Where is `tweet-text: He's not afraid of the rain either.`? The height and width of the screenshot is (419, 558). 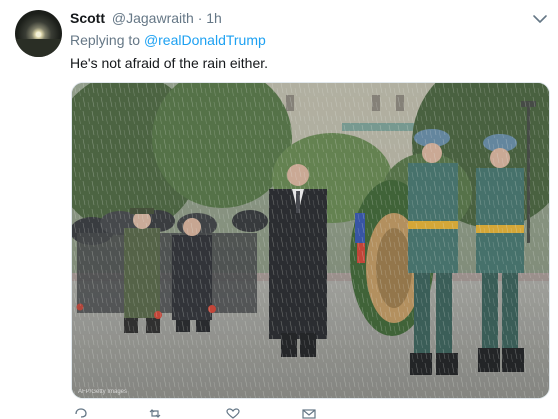 tweet-text: He's not afraid of the rain either. is located at coordinates (169, 63).